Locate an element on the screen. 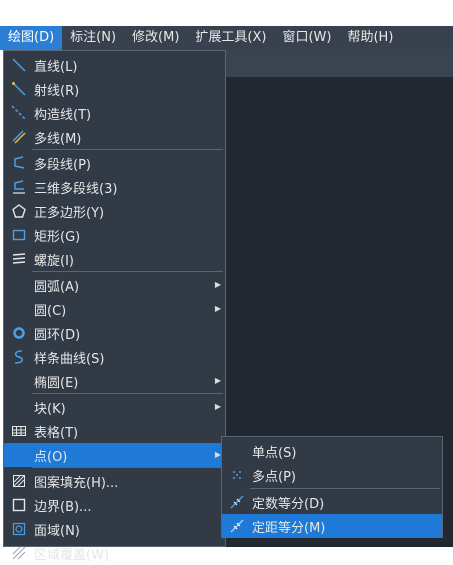 The width and height of the screenshot is (453, 565). region-icon is located at coordinates (19, 529).